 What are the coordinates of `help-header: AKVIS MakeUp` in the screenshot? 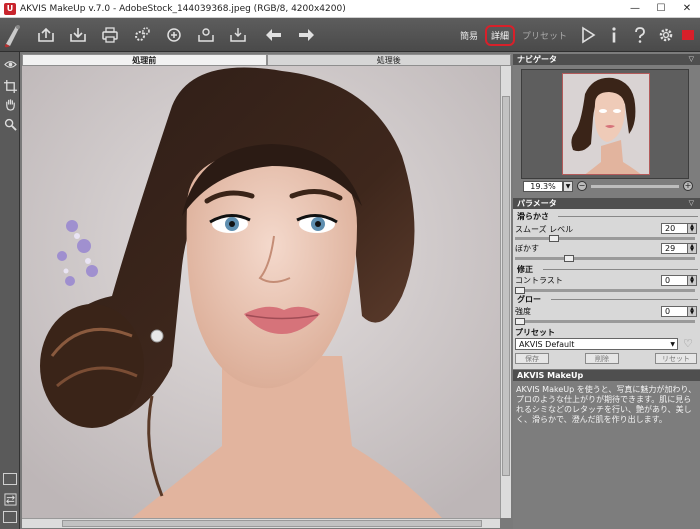 It's located at (606, 375).